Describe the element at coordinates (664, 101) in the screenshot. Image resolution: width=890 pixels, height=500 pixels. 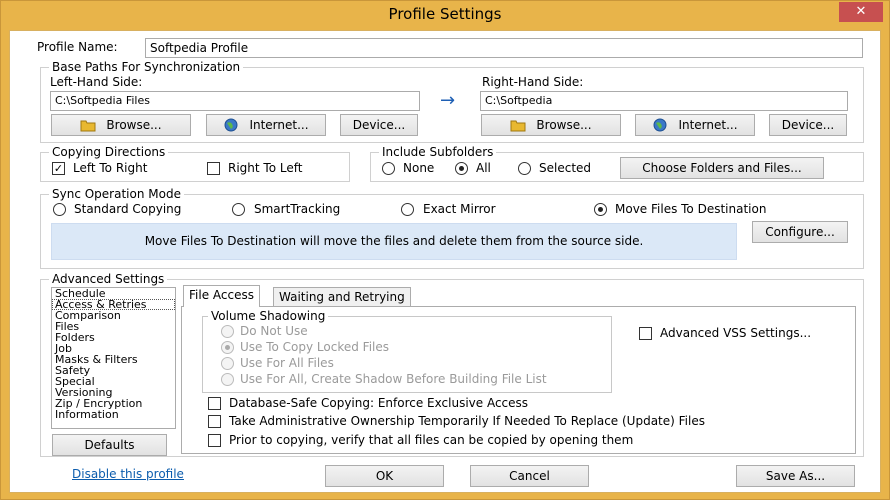
I see `right-path-input: C:\Softpedia` at that location.